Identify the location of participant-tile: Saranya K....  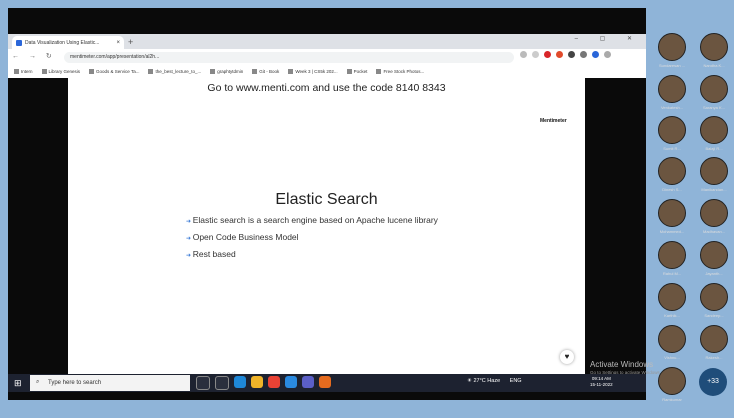
(714, 92).